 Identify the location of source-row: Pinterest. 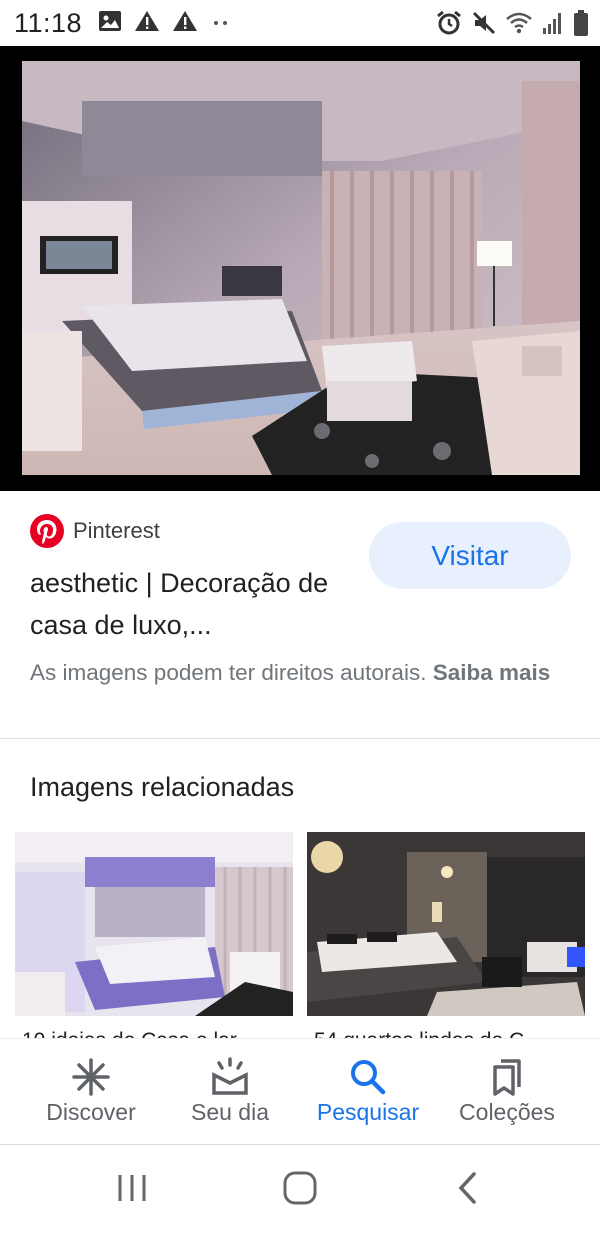
(95, 531).